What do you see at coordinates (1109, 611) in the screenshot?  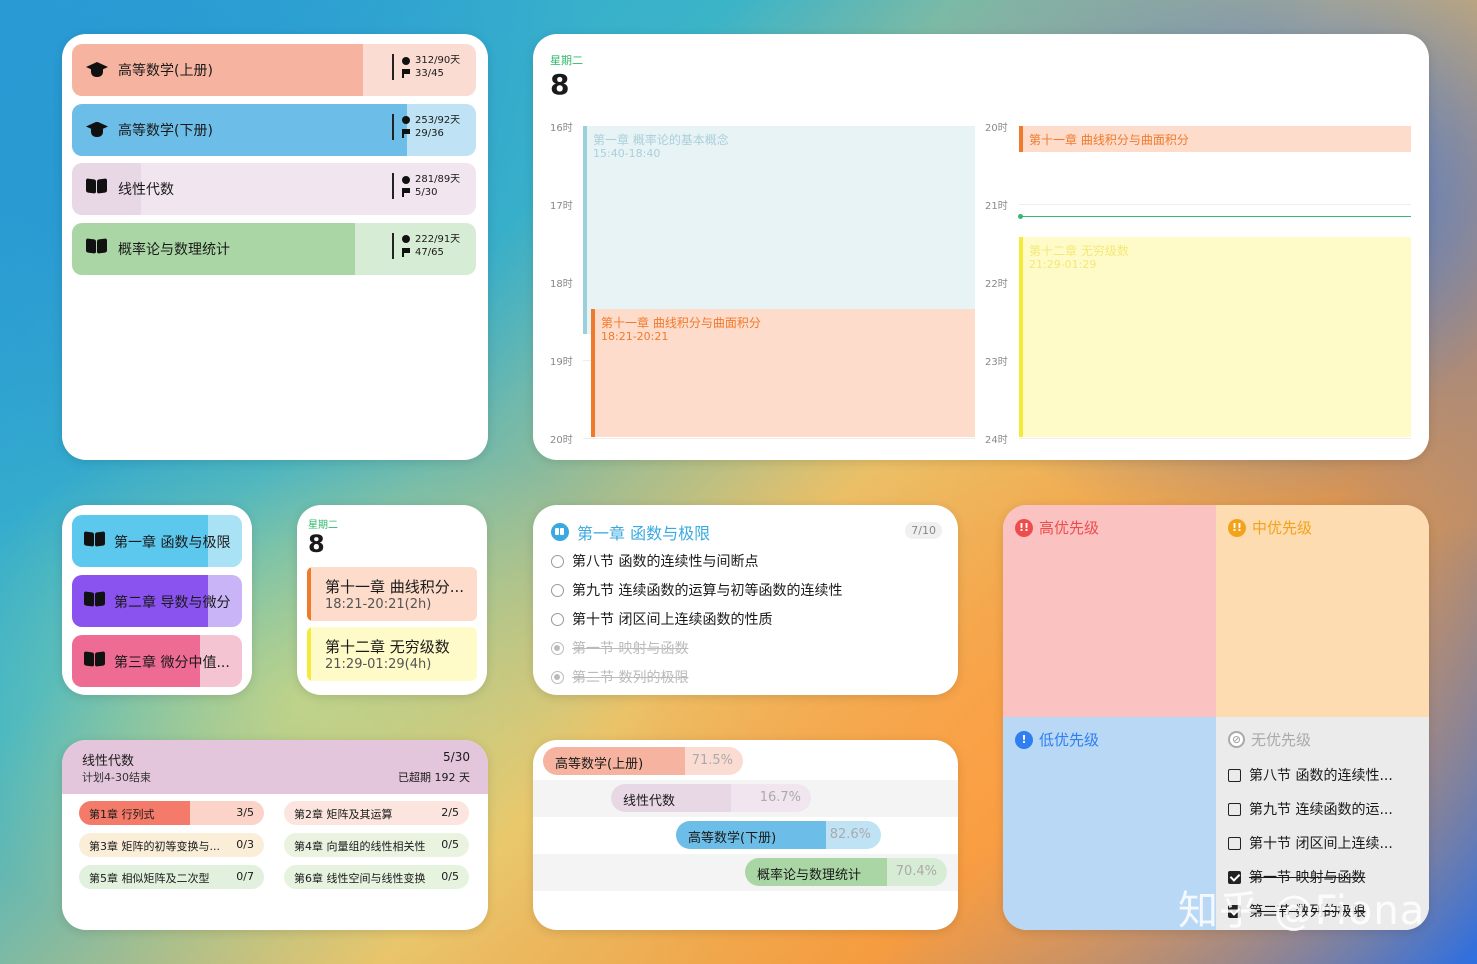 I see `high-priority-quadrant: !! 高优先级` at bounding box center [1109, 611].